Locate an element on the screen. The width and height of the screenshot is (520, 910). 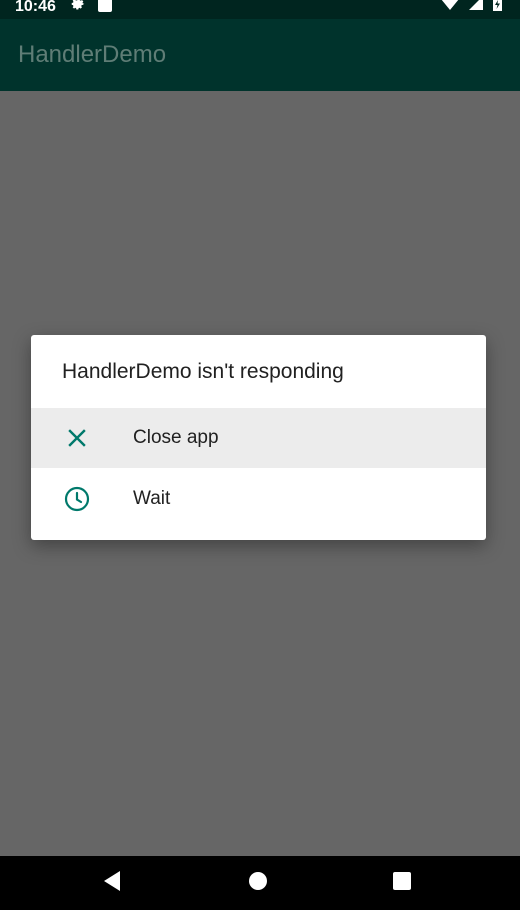
status-icons-right is located at coordinates (471, 7).